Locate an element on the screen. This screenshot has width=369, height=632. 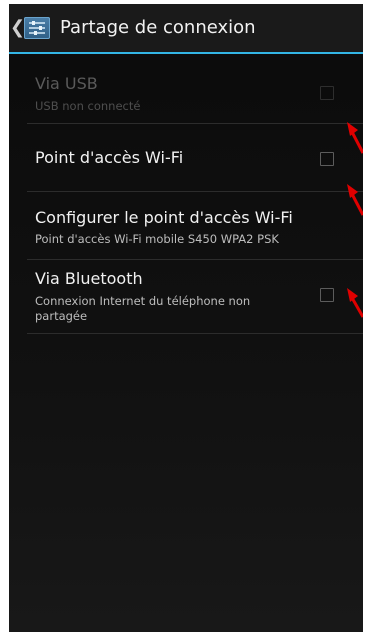
checkbox-via-usb is located at coordinates (327, 93).